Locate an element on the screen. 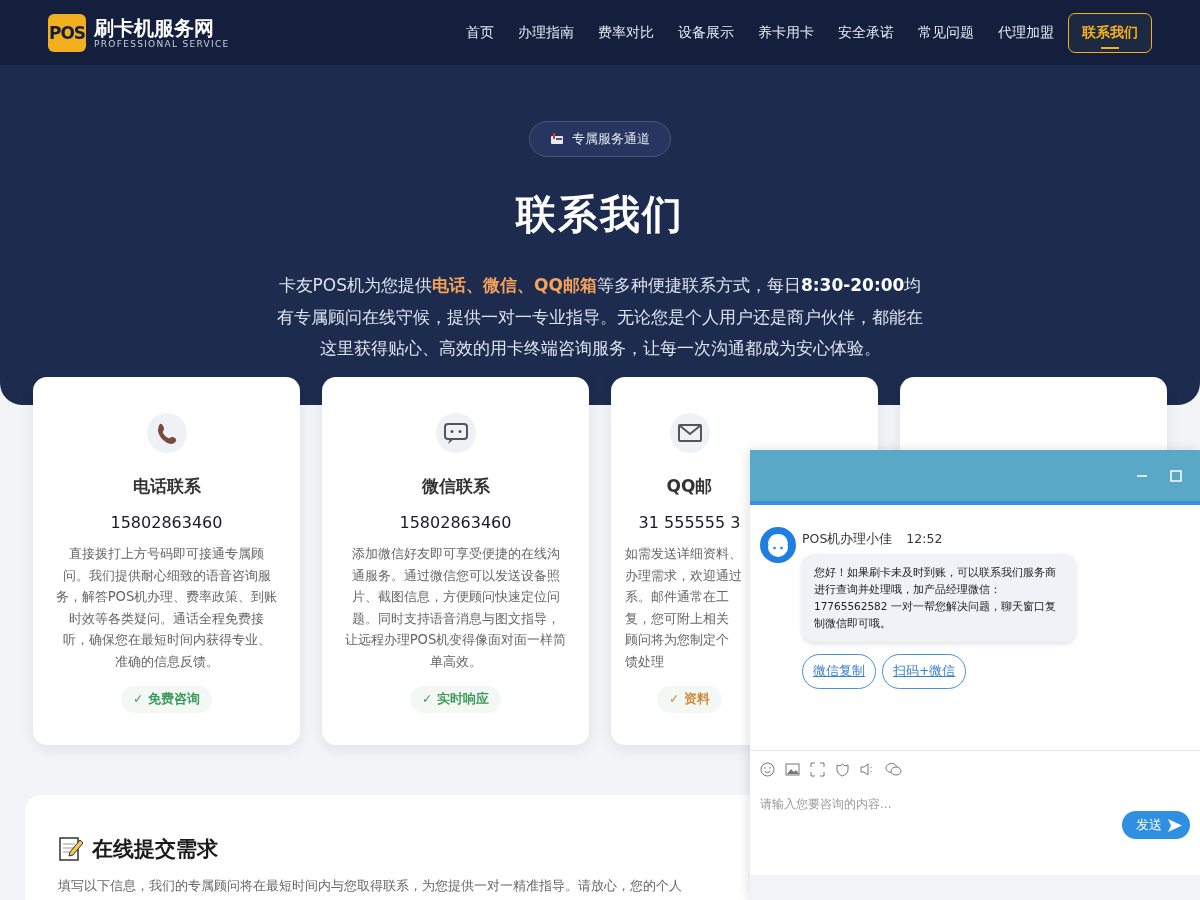 The height and width of the screenshot is (900, 1200). nav-link: 设备展示 is located at coordinates (706, 32).